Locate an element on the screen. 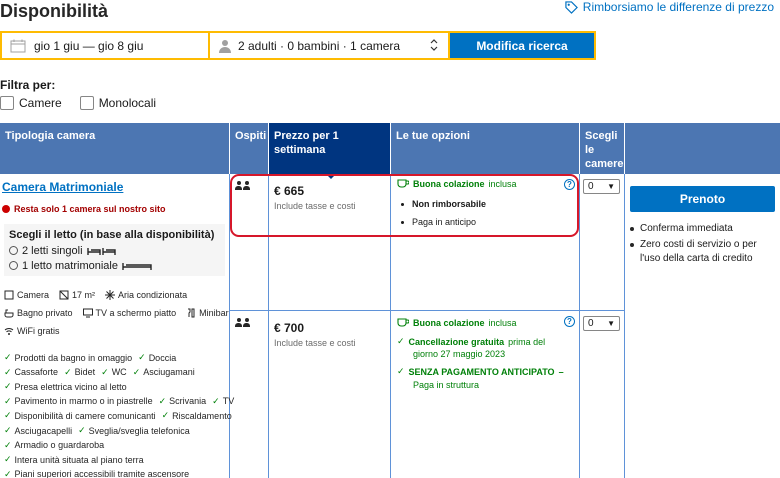 Image resolution: width=780 pixels, height=478 pixels. info-icon: ? is located at coordinates (569, 321).